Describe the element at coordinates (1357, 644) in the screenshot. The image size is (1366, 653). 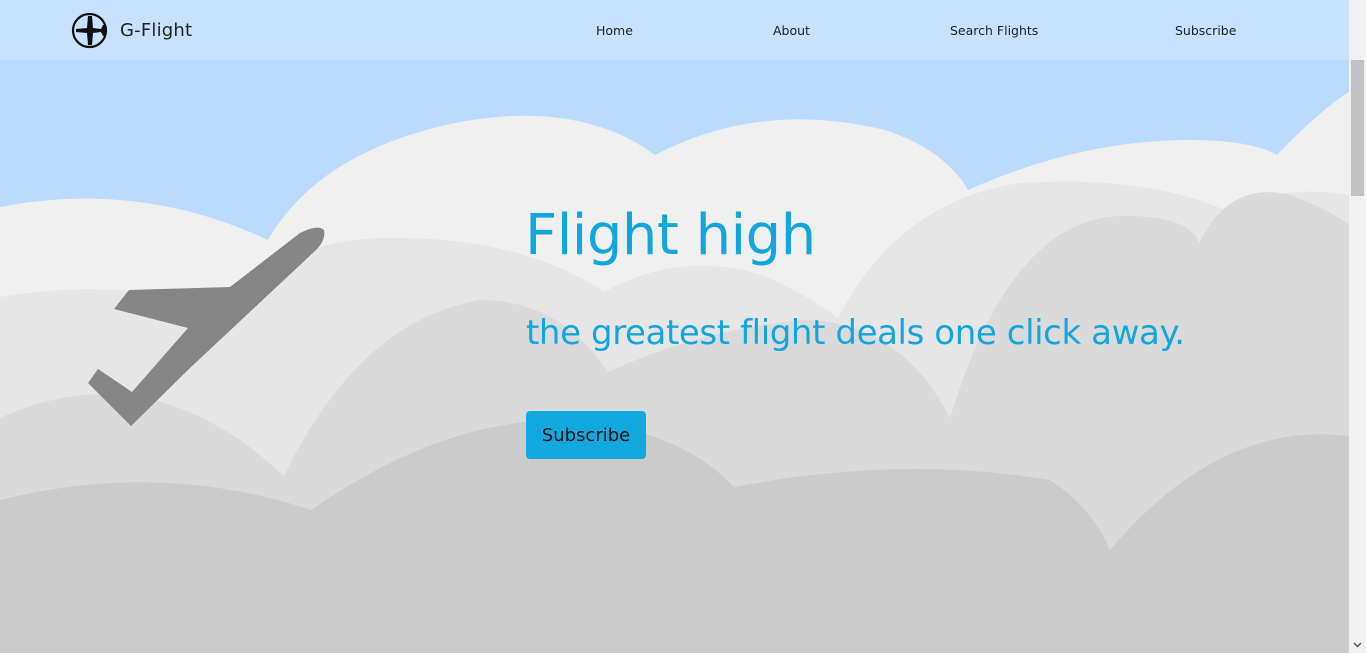
I see `scroll-down-arrow-icon` at that location.